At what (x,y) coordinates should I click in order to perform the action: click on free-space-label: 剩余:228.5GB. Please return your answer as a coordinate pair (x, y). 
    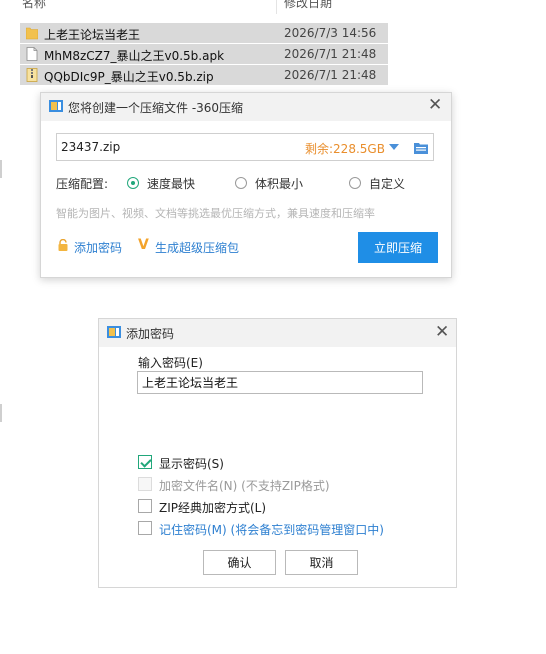
    Looking at the image, I should click on (345, 149).